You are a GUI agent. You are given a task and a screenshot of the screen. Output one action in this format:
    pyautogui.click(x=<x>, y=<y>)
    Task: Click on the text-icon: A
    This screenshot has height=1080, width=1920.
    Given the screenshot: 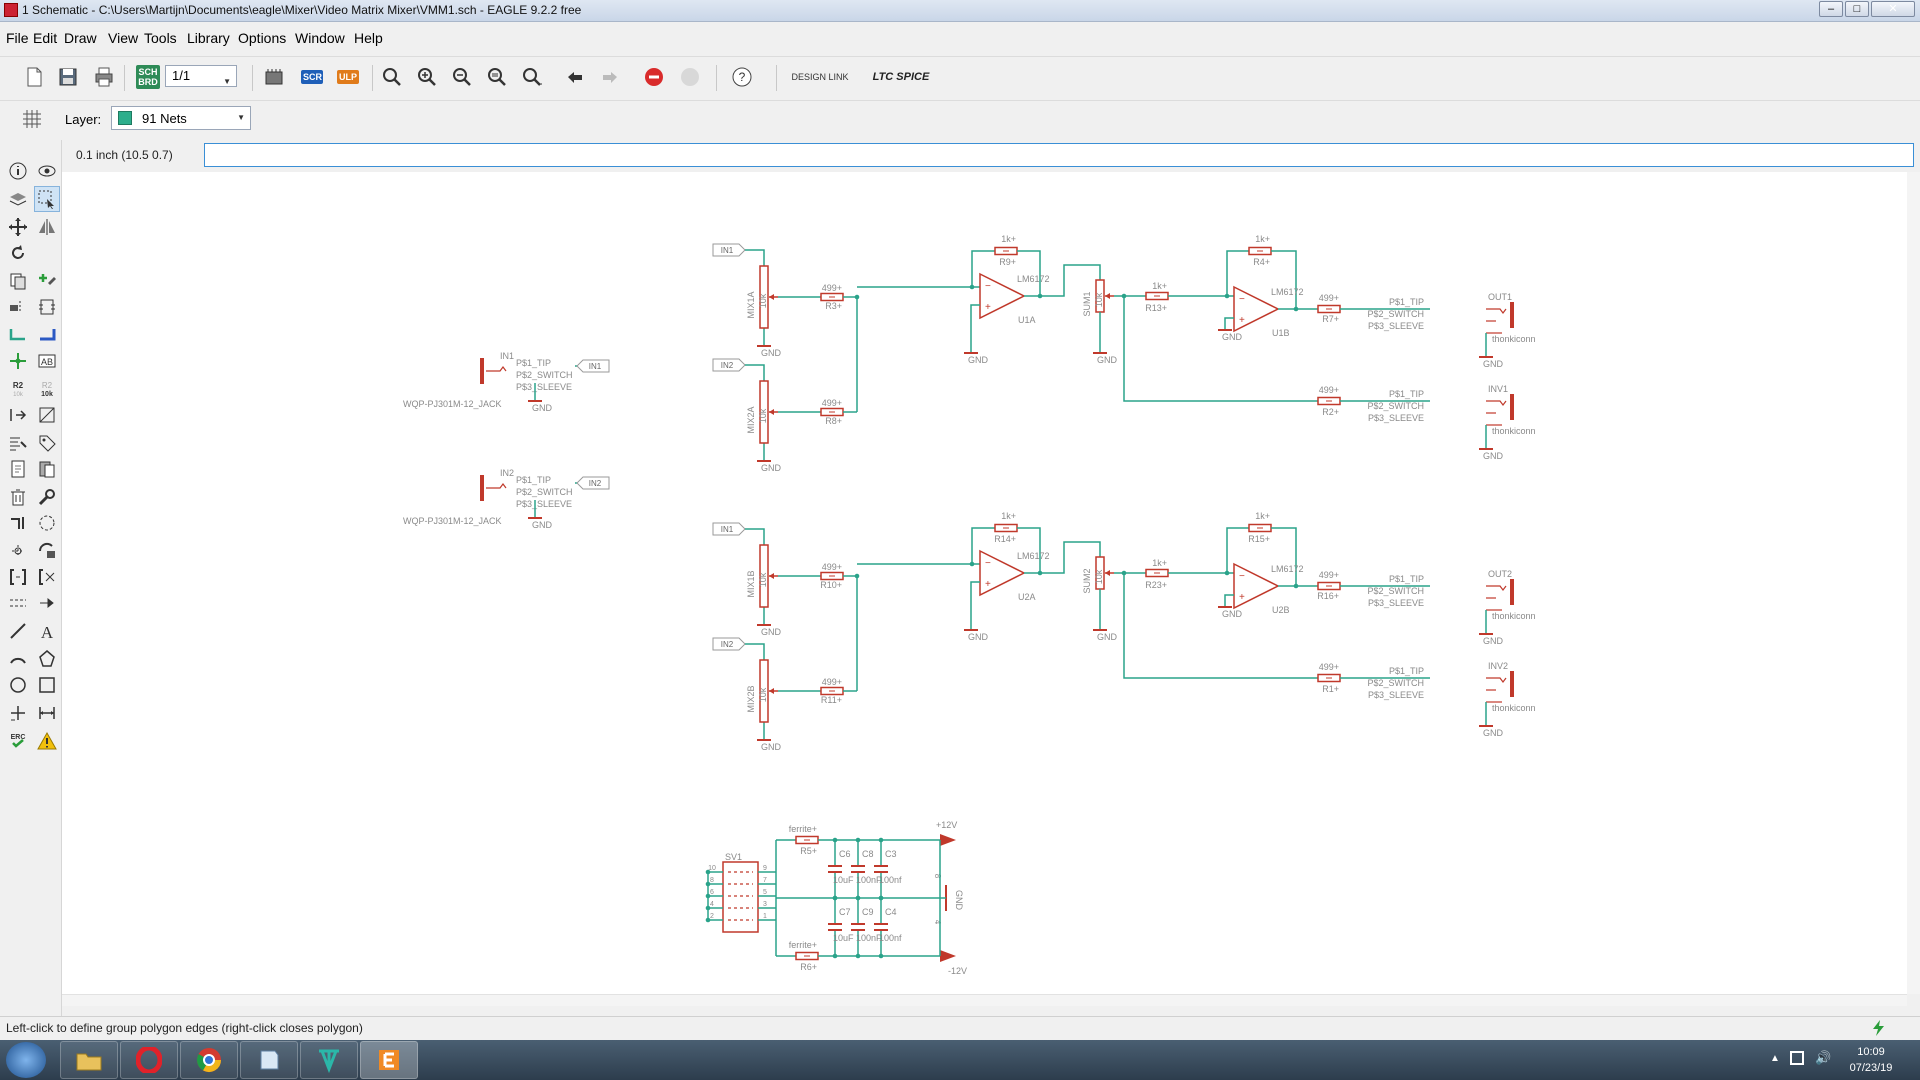 What is the action you would take?
    pyautogui.click(x=47, y=631)
    